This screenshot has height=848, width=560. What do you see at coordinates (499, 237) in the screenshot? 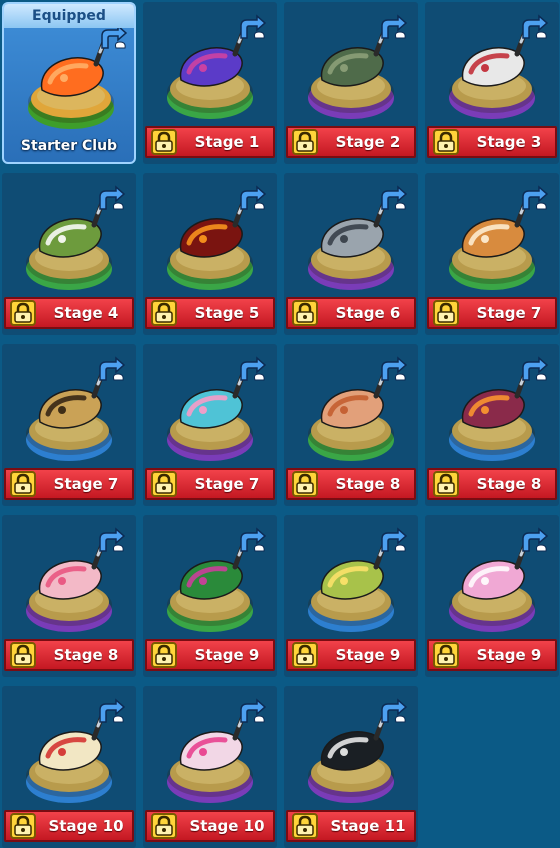
I see `shiba-dog-club-icon` at bounding box center [499, 237].